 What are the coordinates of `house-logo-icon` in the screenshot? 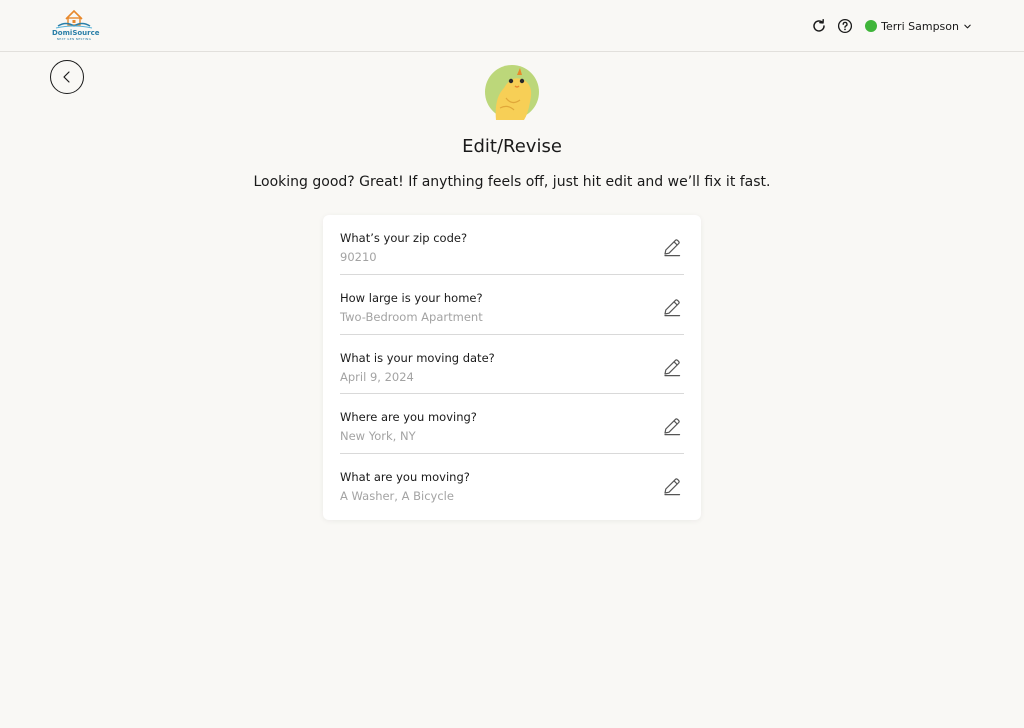 It's located at (74, 19).